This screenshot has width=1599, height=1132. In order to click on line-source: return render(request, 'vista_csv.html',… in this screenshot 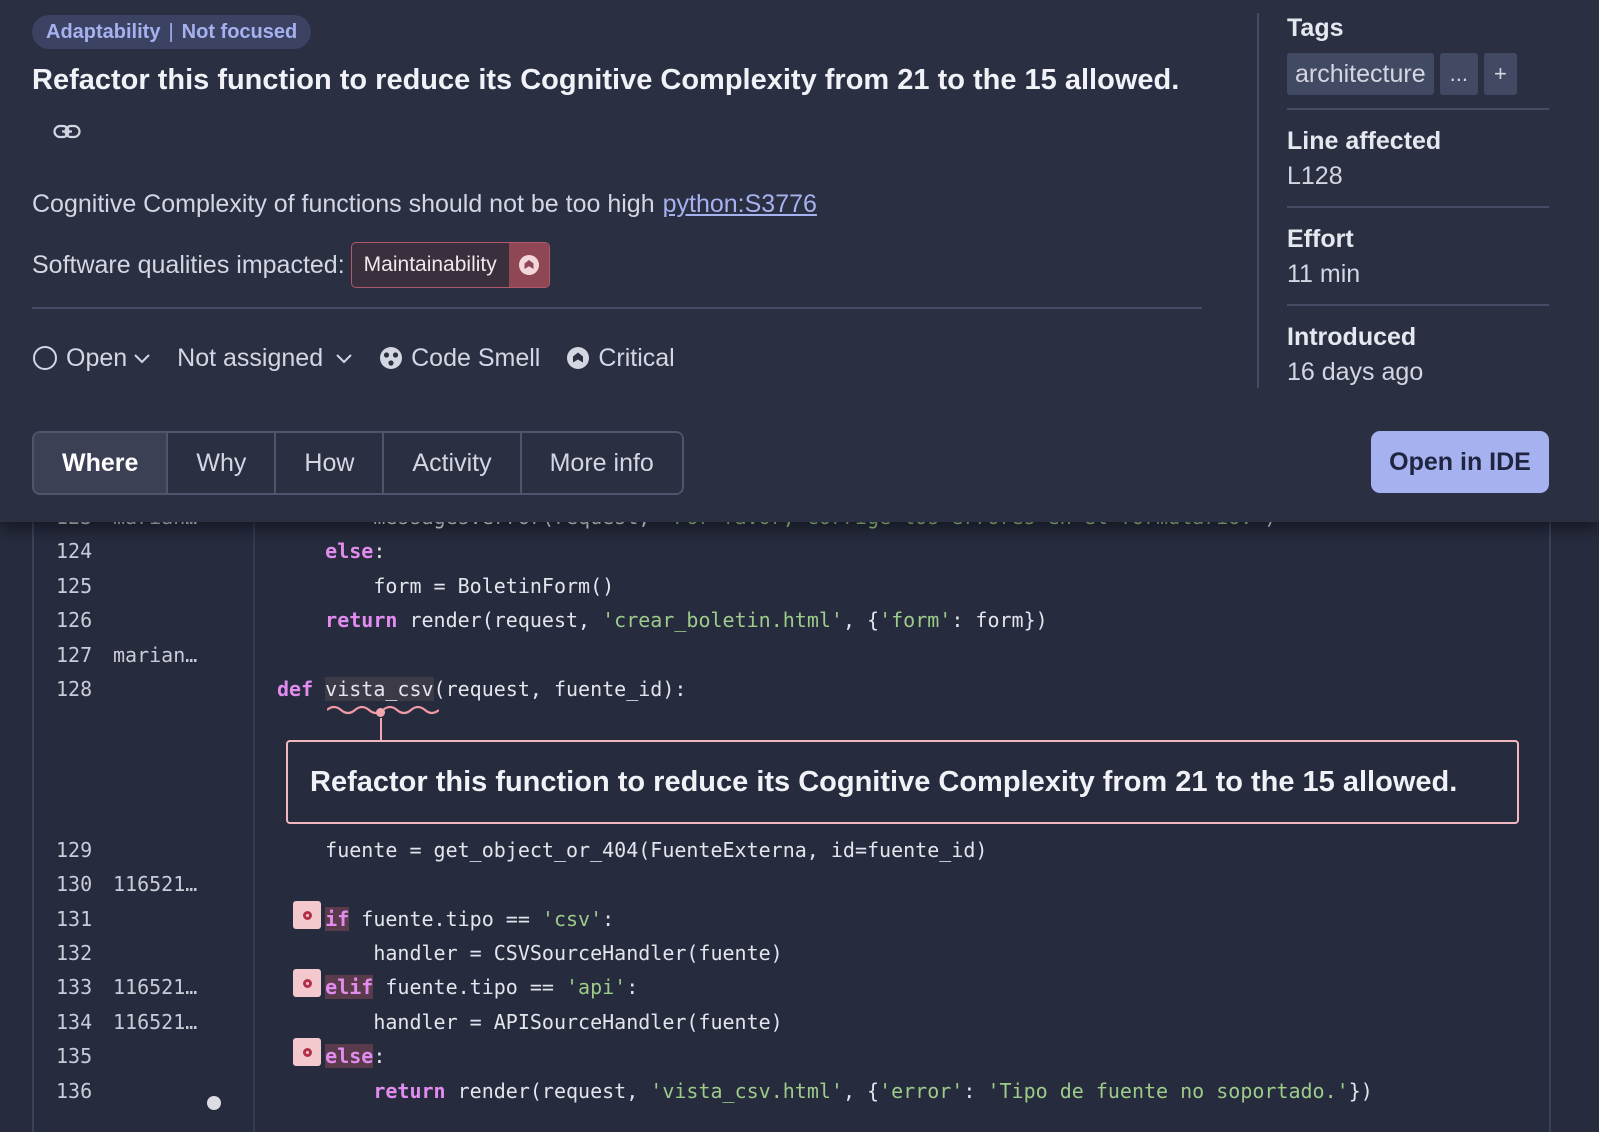, I will do `click(873, 1091)`.